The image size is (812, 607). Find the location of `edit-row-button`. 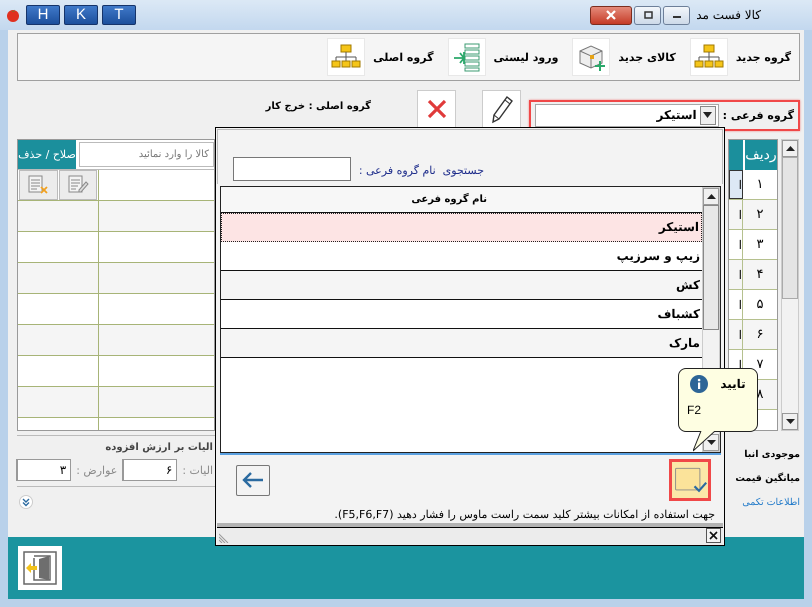

edit-row-button is located at coordinates (77, 185).